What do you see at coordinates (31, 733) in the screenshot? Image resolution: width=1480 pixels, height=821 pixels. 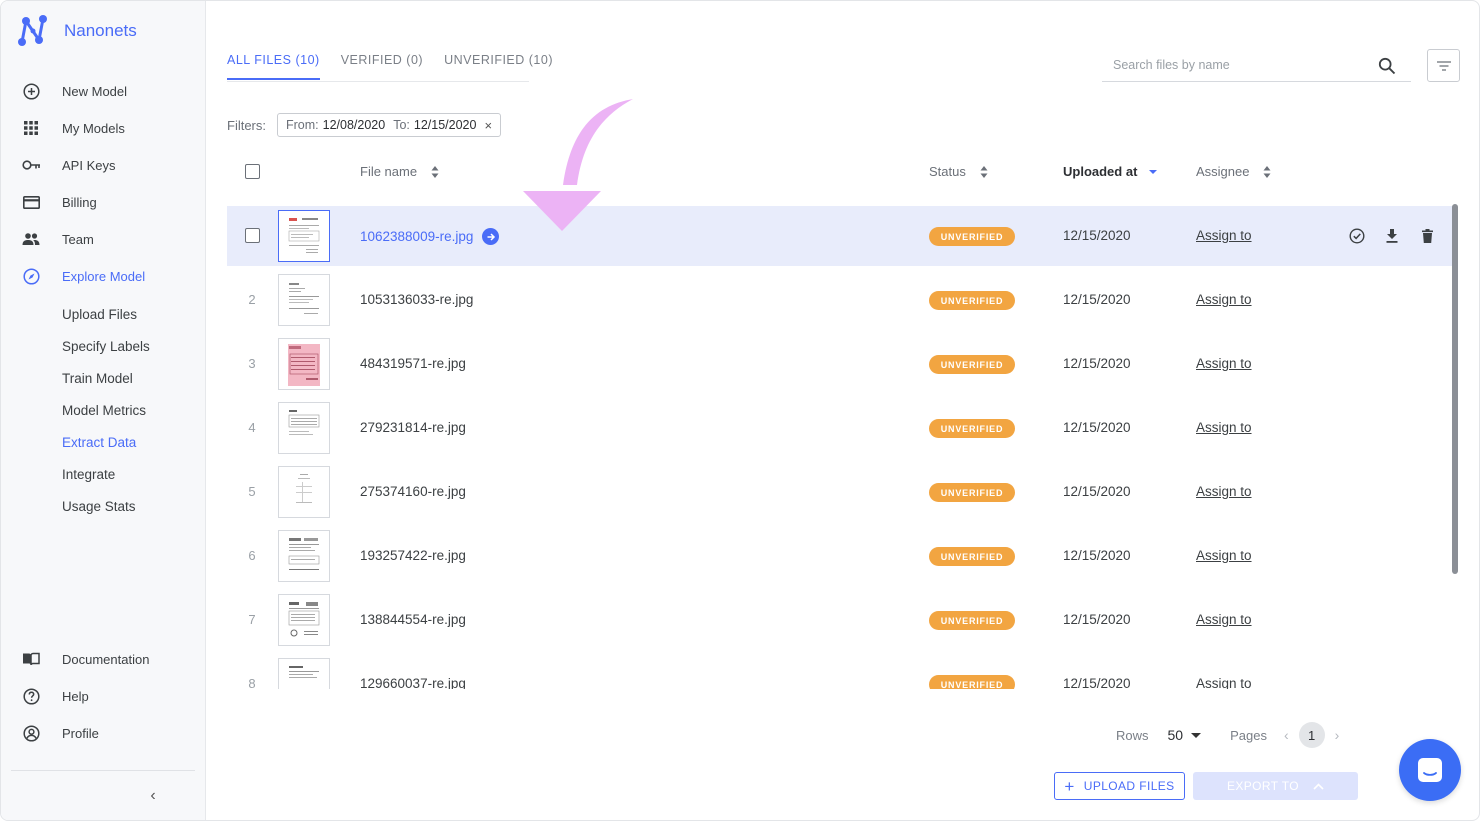 I see `user-circle-icon` at bounding box center [31, 733].